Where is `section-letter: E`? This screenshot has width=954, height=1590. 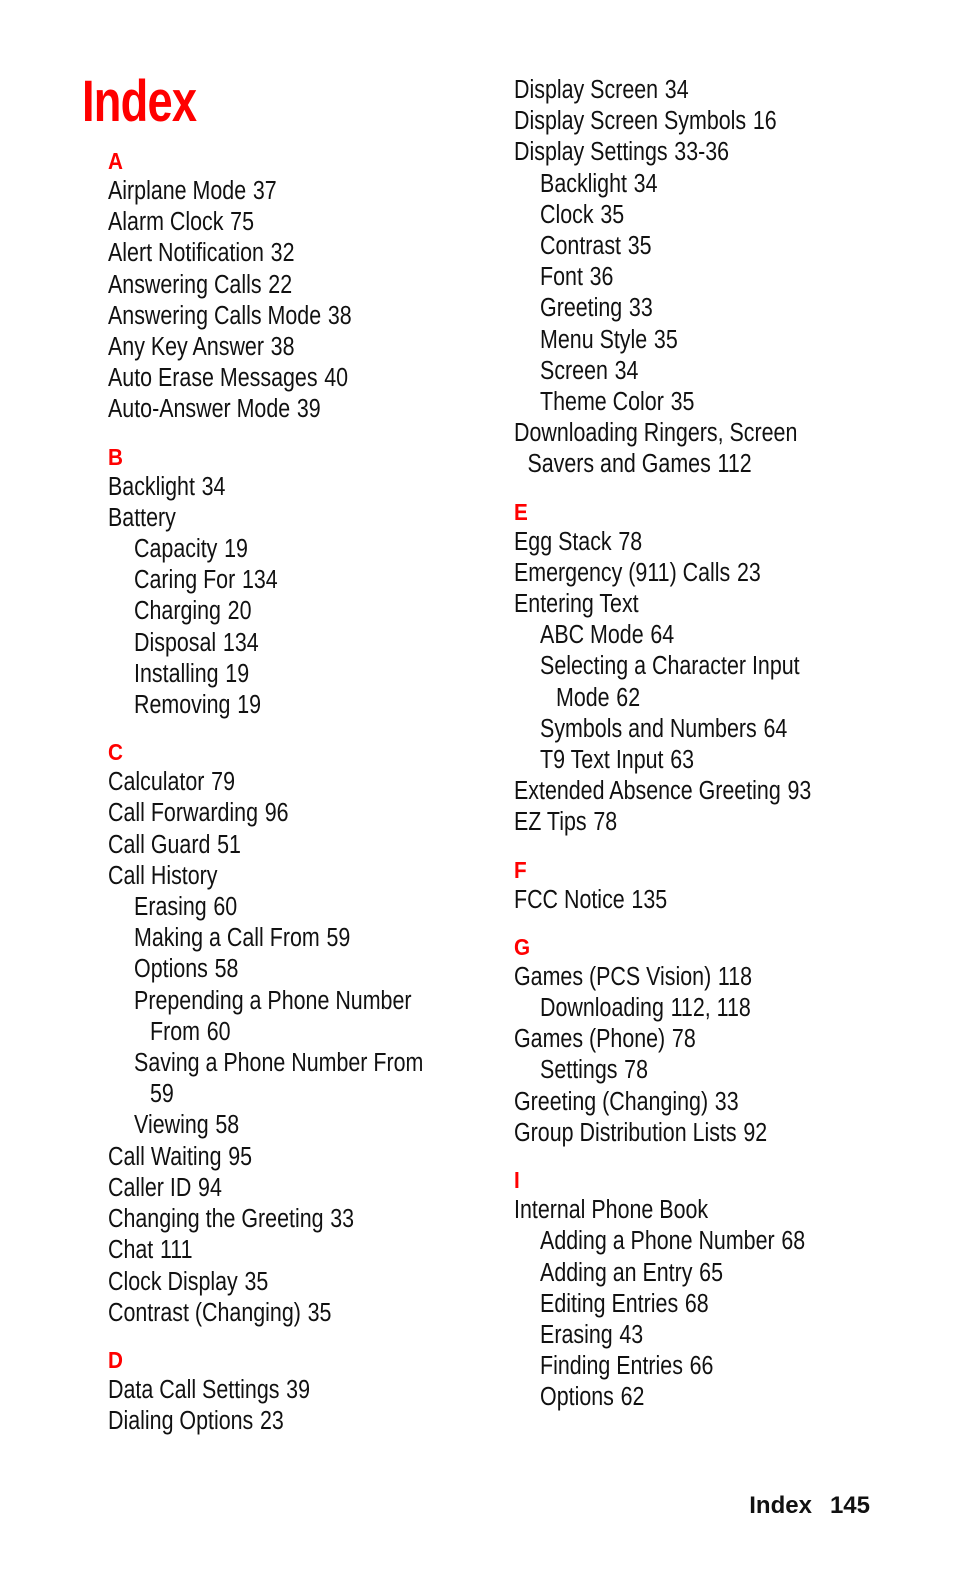 section-letter: E is located at coordinates (521, 511).